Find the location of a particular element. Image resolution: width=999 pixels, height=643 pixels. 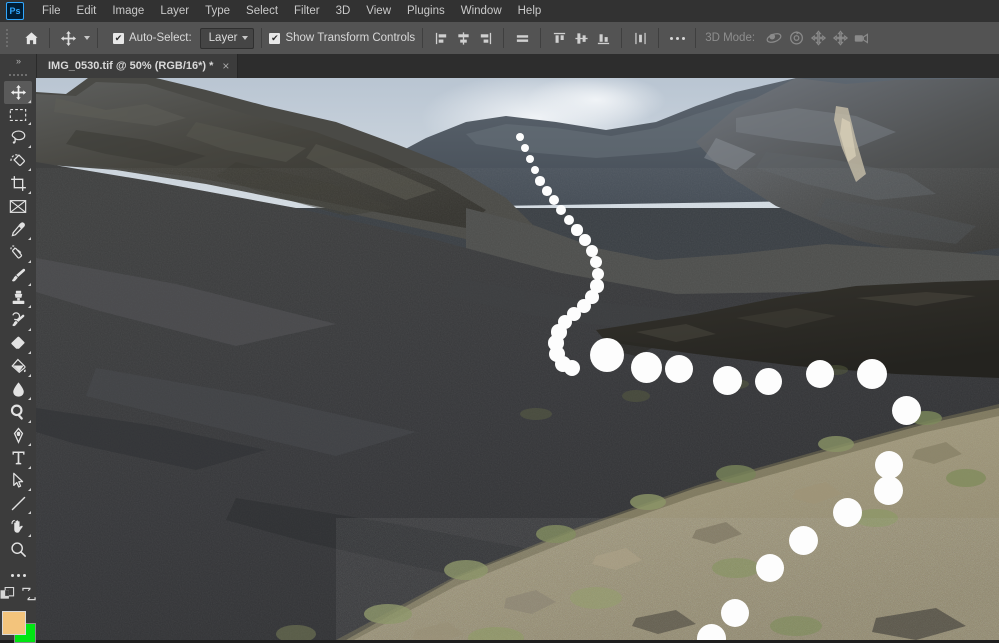

menu-file: File is located at coordinates (51, 11).